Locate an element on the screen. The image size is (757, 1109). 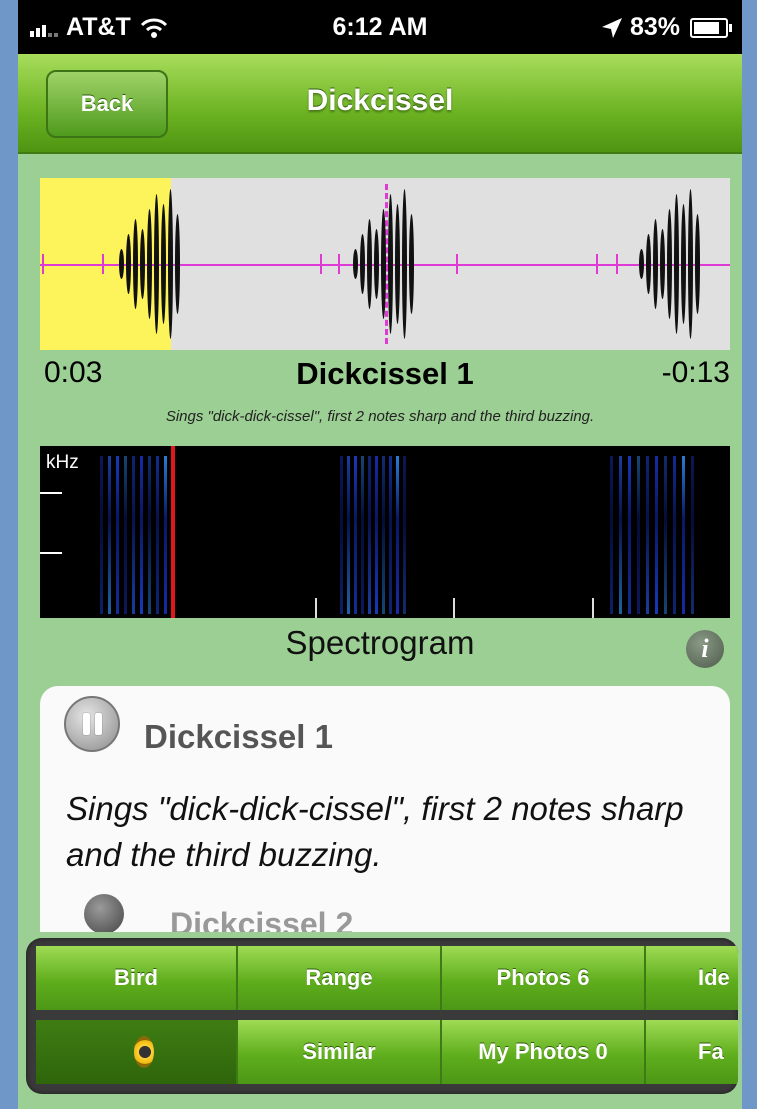
spectrogram-playhead is located at coordinates (173, 532).